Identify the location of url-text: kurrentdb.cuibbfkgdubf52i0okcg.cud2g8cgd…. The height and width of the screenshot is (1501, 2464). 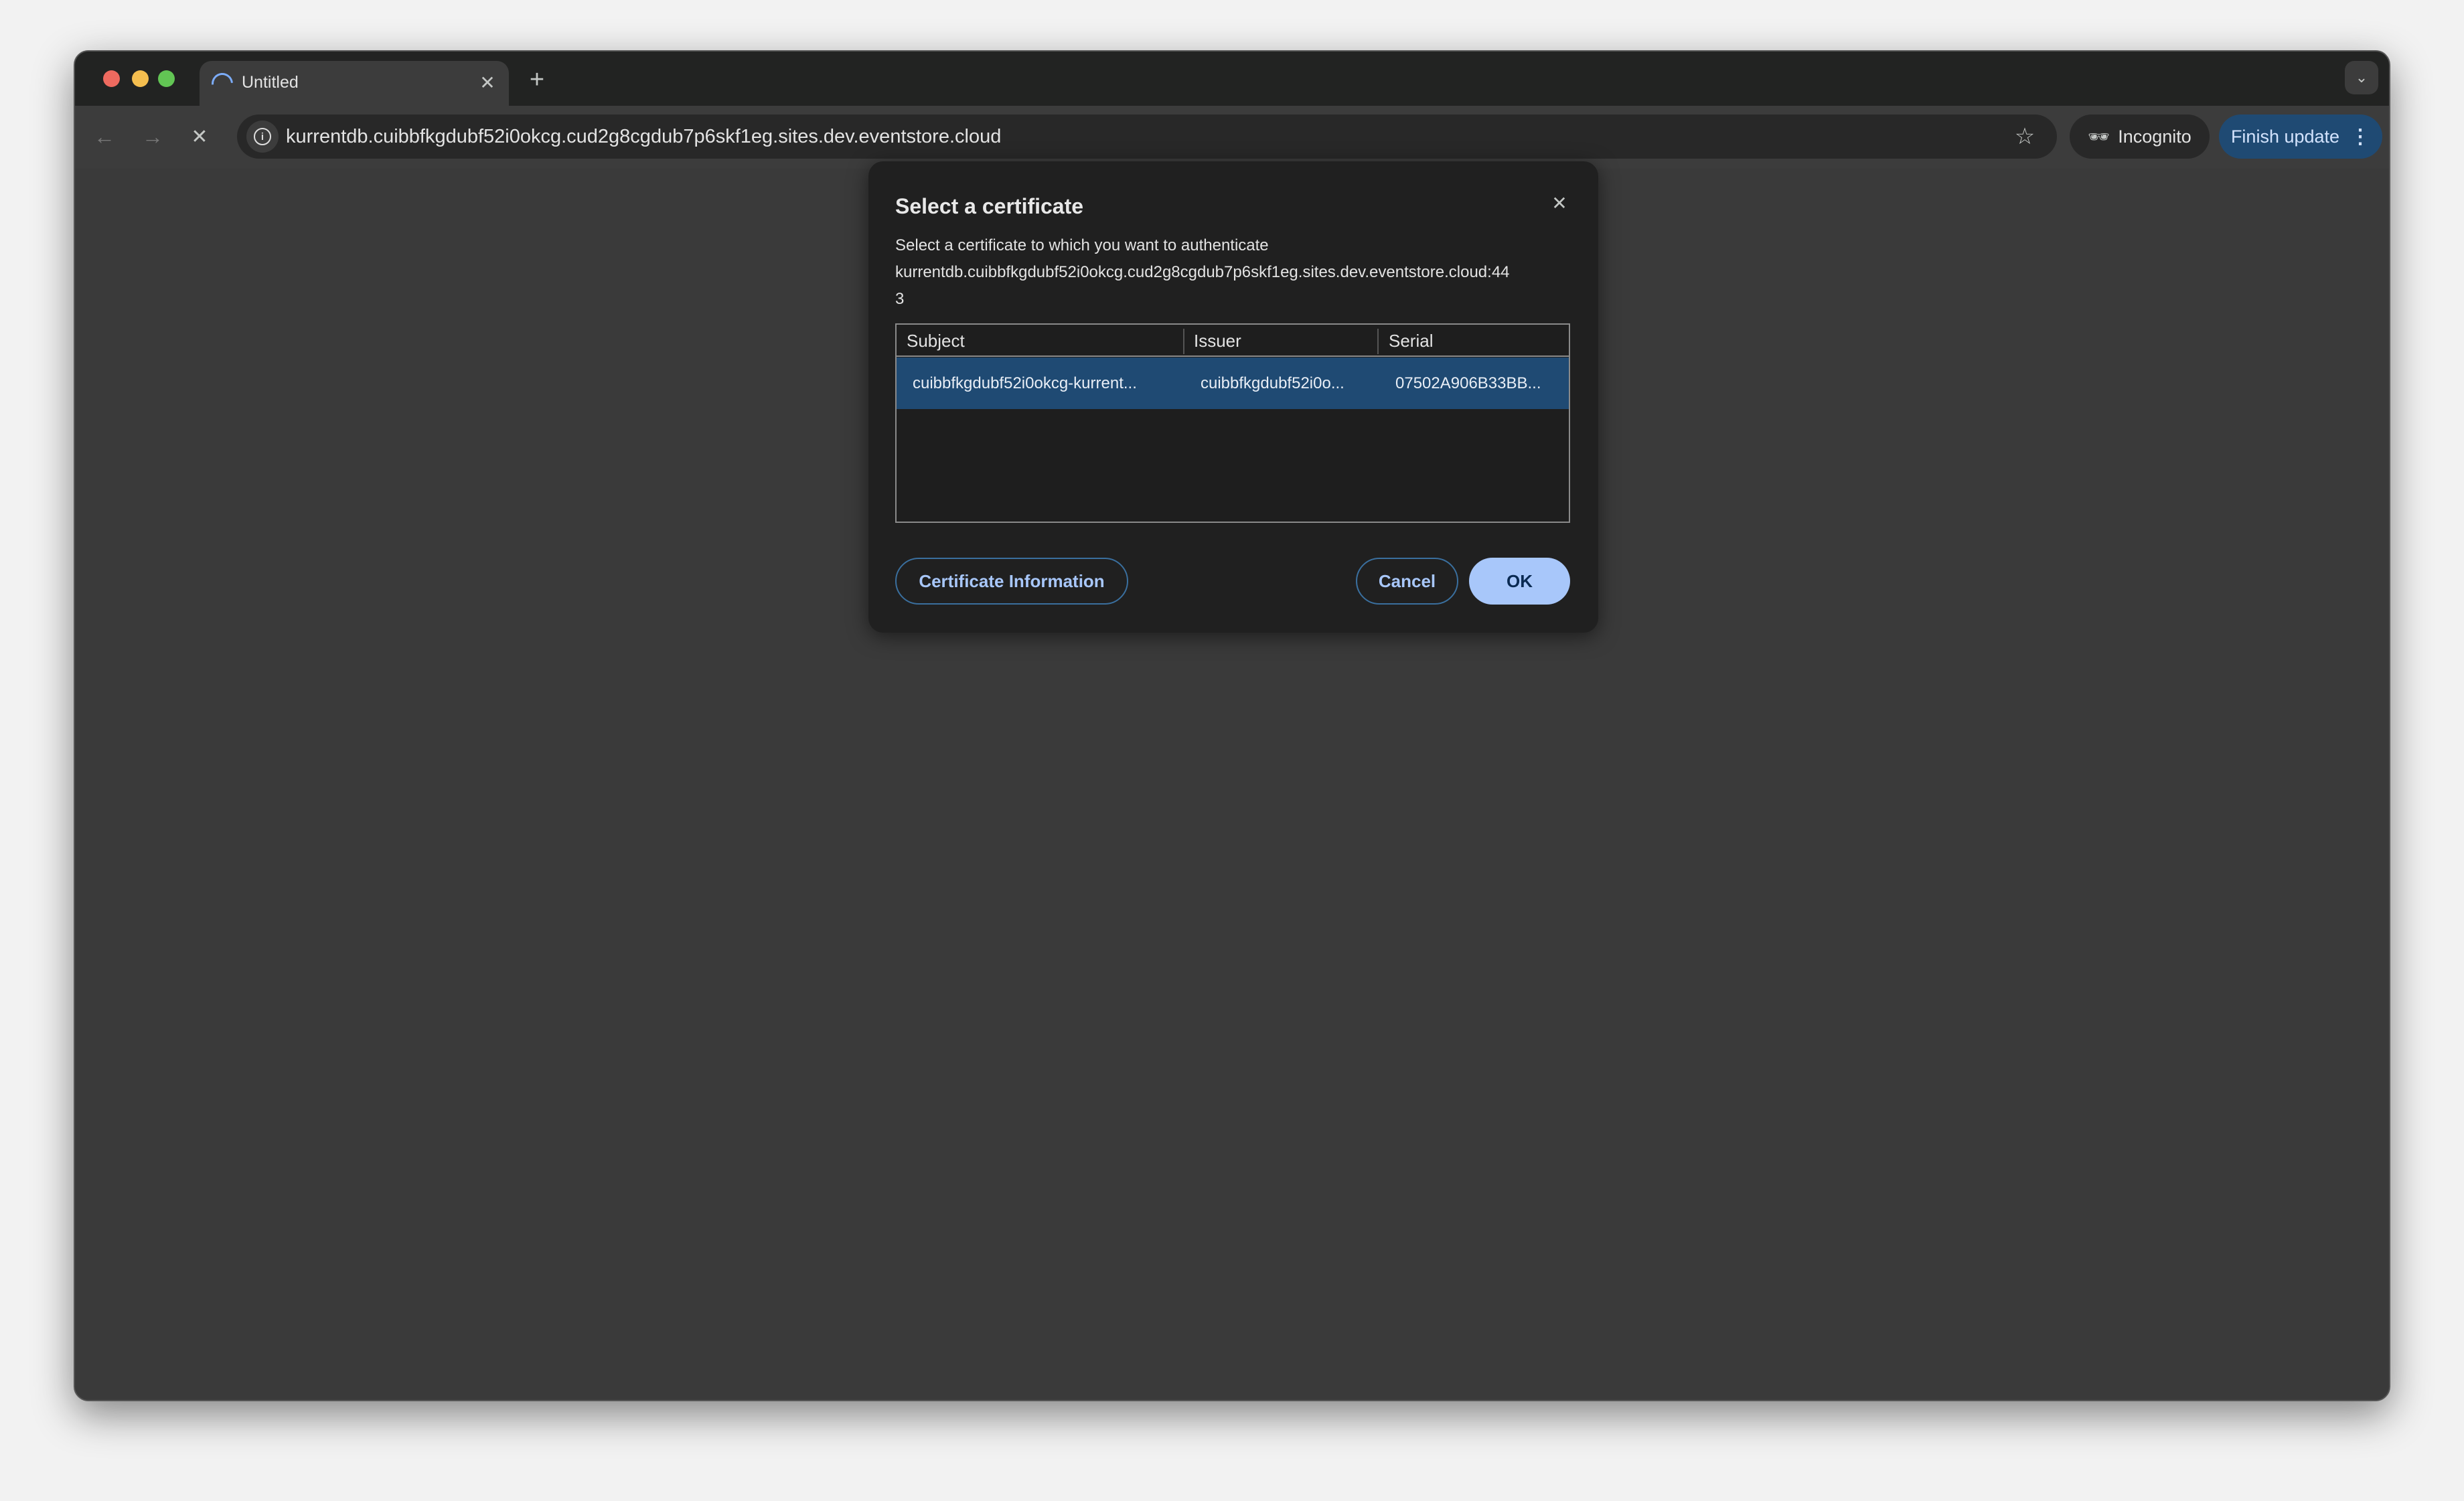
(643, 137).